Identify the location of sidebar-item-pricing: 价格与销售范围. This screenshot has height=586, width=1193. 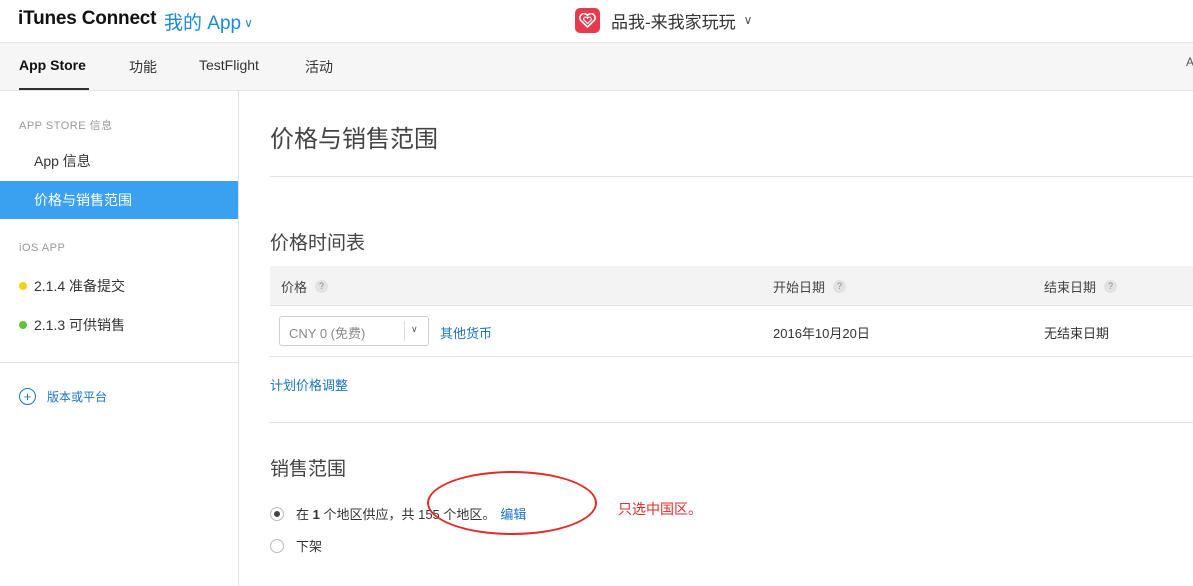
(119, 200).